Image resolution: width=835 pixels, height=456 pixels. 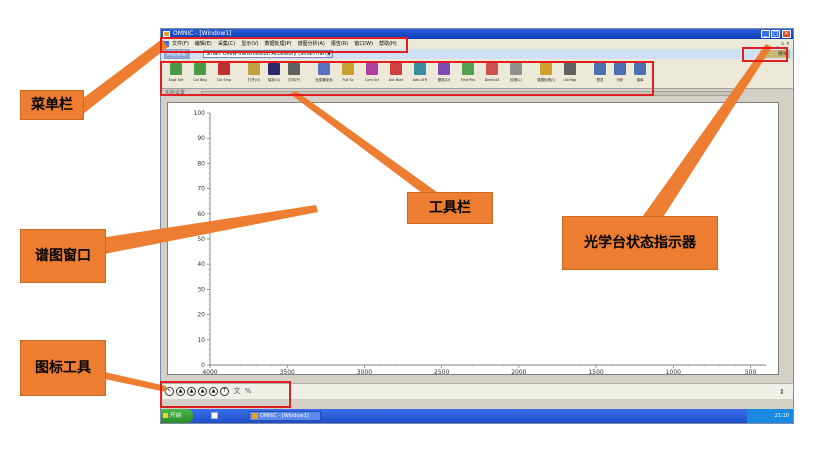 I want to click on close-button: ×, so click(x=786, y=34).